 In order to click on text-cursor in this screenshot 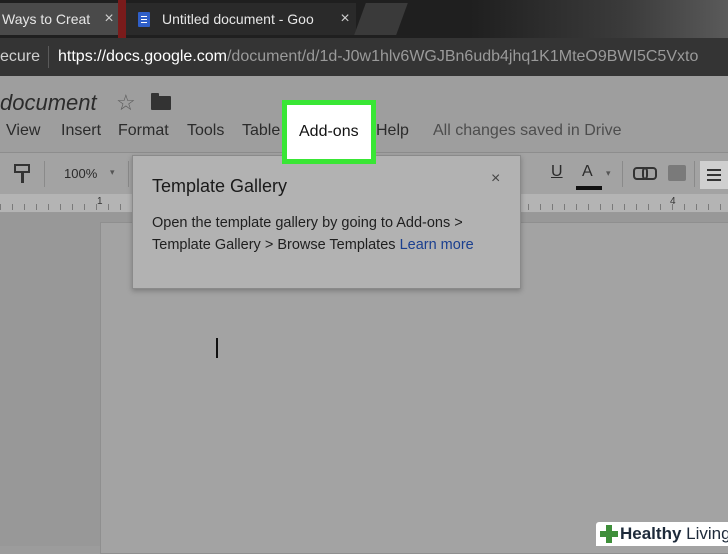, I will do `click(217, 348)`.